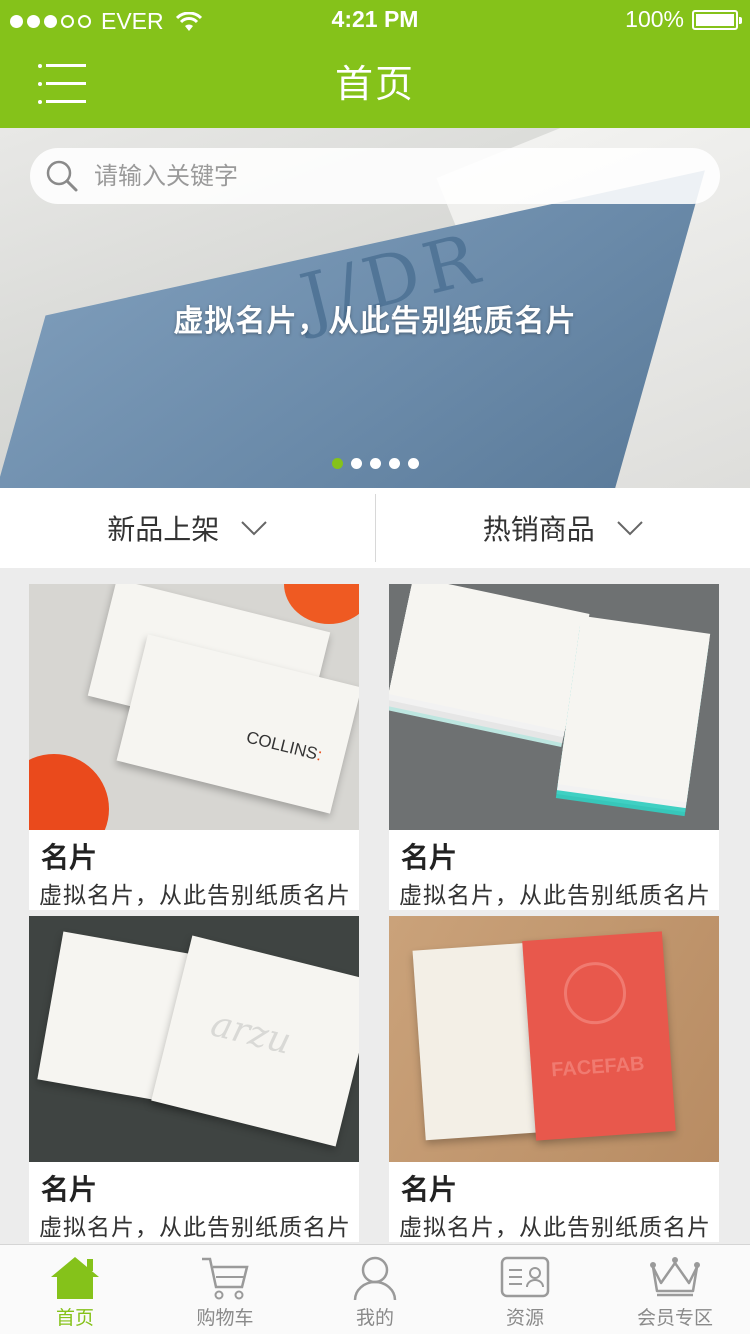 The height and width of the screenshot is (1334, 750). Describe the element at coordinates (225, 1318) in the screenshot. I see `nav-label: 购物车` at that location.